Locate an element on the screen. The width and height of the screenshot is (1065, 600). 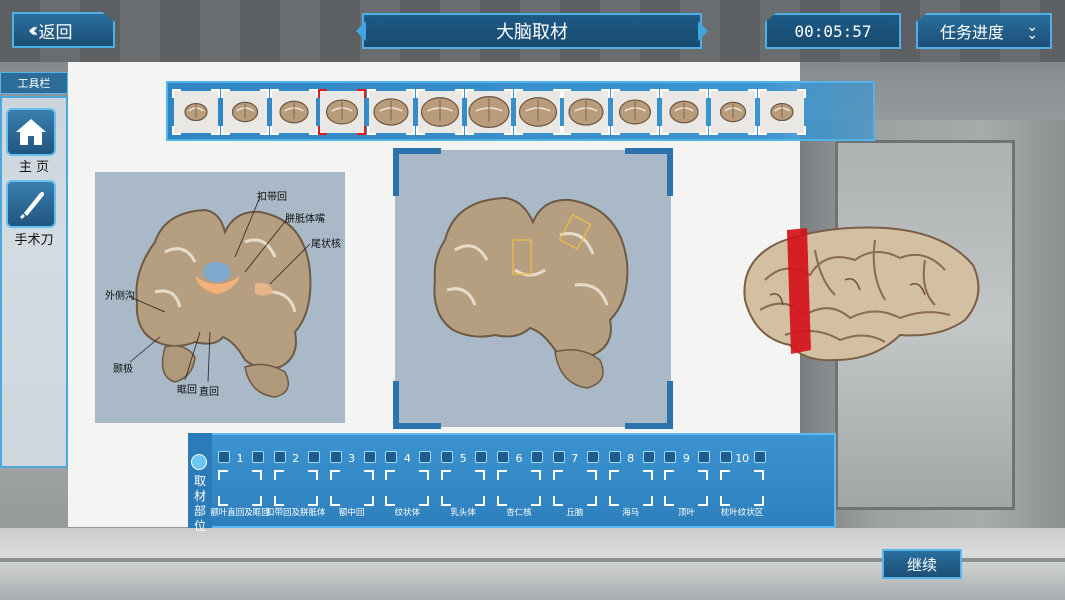
timer-text: 00:05:57 is located at coordinates (833, 31).